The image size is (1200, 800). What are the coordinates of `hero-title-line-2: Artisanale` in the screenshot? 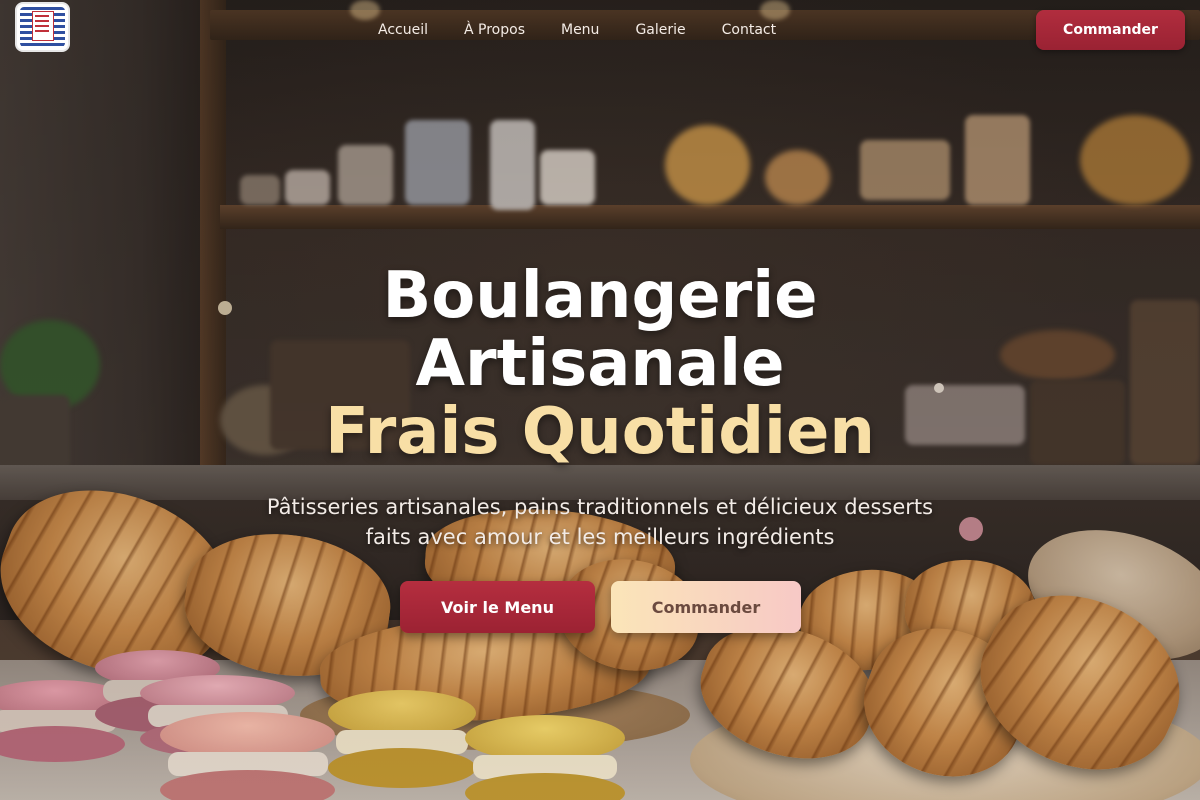 It's located at (600, 364).